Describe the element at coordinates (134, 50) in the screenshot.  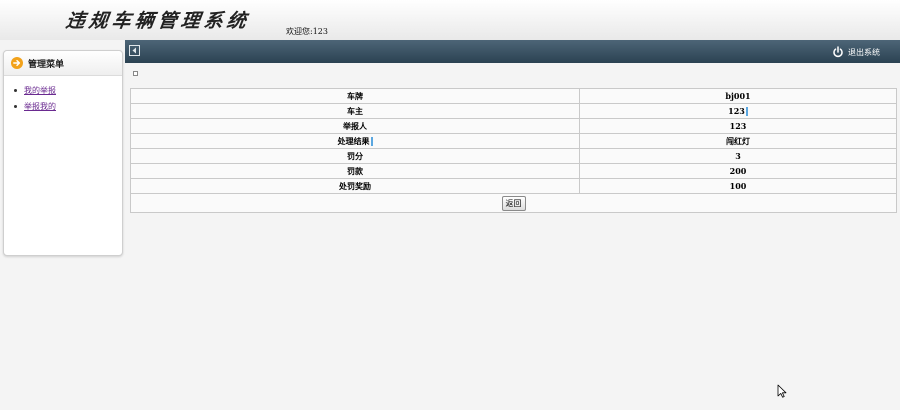
I see `collapse-toggle-icon` at that location.